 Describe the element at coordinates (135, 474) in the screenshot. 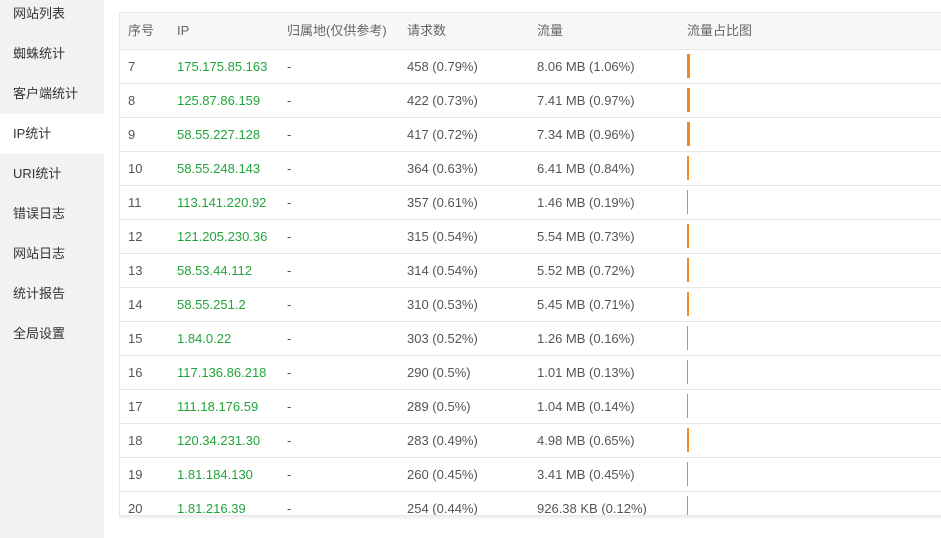

I see `cell-index: 19` at that location.